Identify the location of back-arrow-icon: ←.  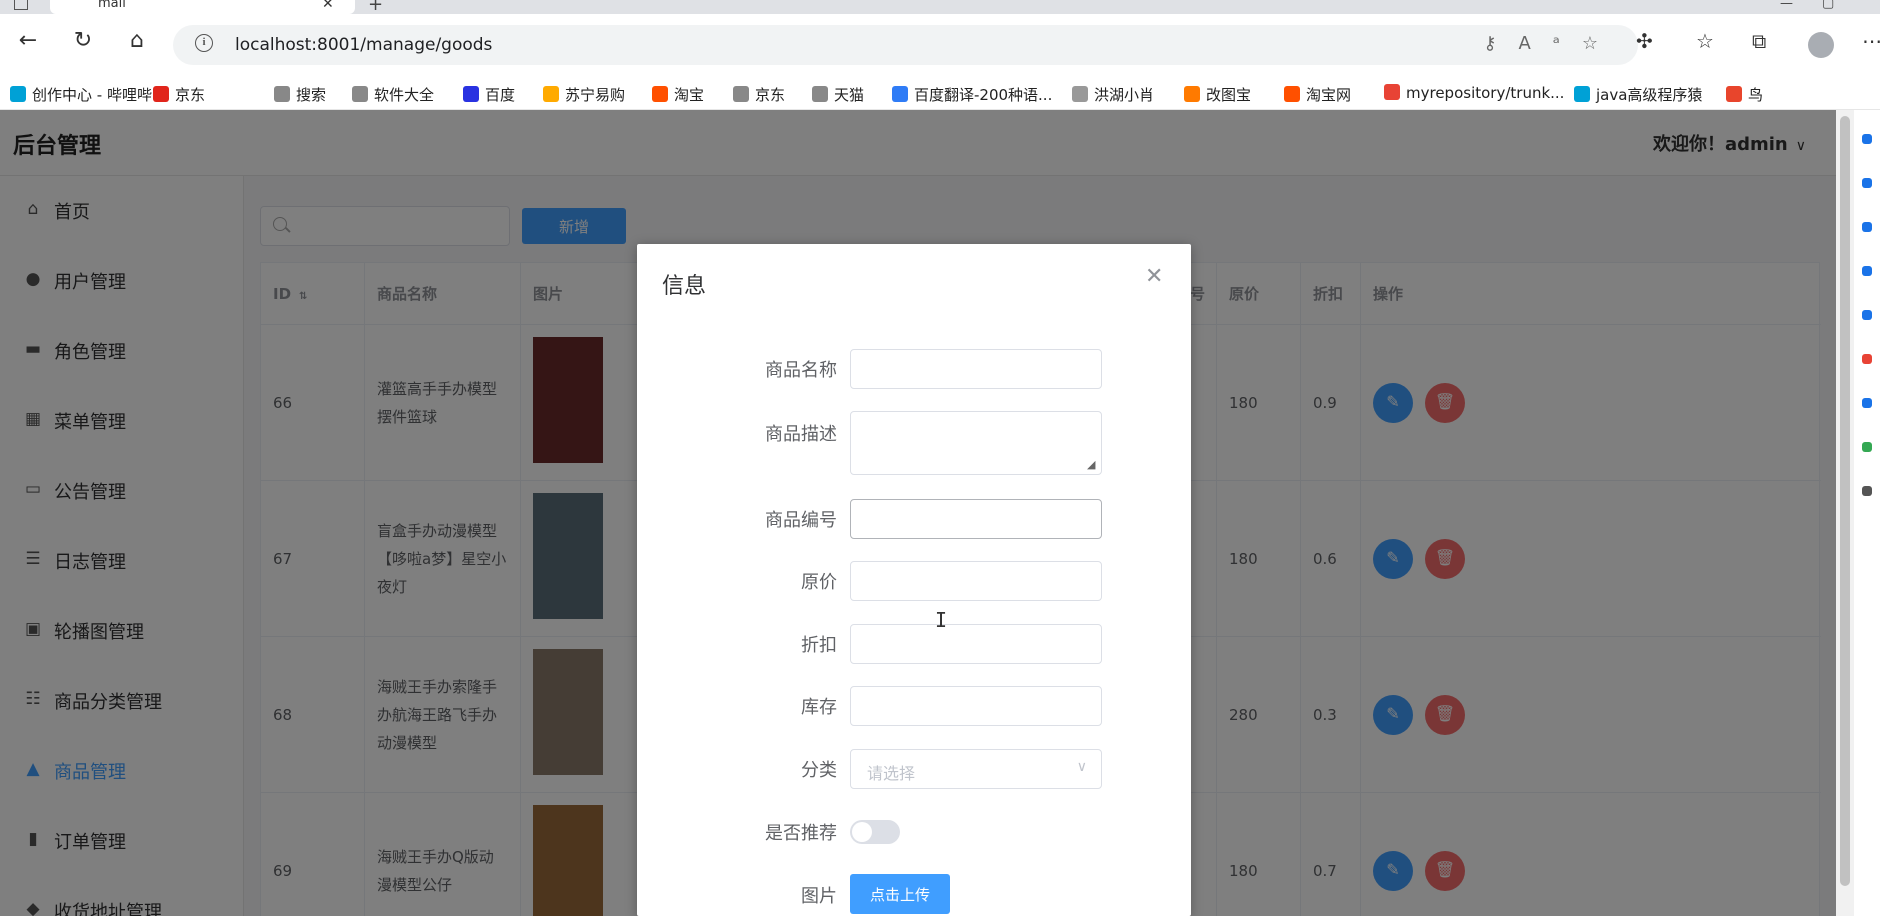
(28, 40).